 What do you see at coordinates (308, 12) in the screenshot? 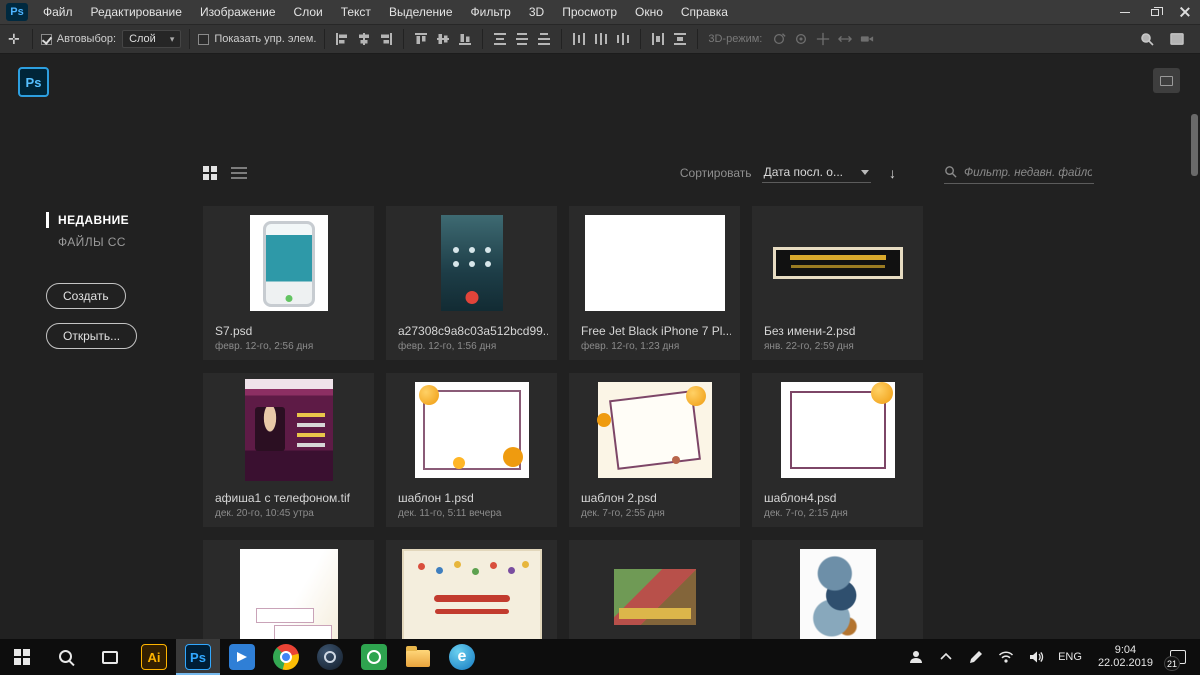
I see `menu-item: Слои` at bounding box center [308, 12].